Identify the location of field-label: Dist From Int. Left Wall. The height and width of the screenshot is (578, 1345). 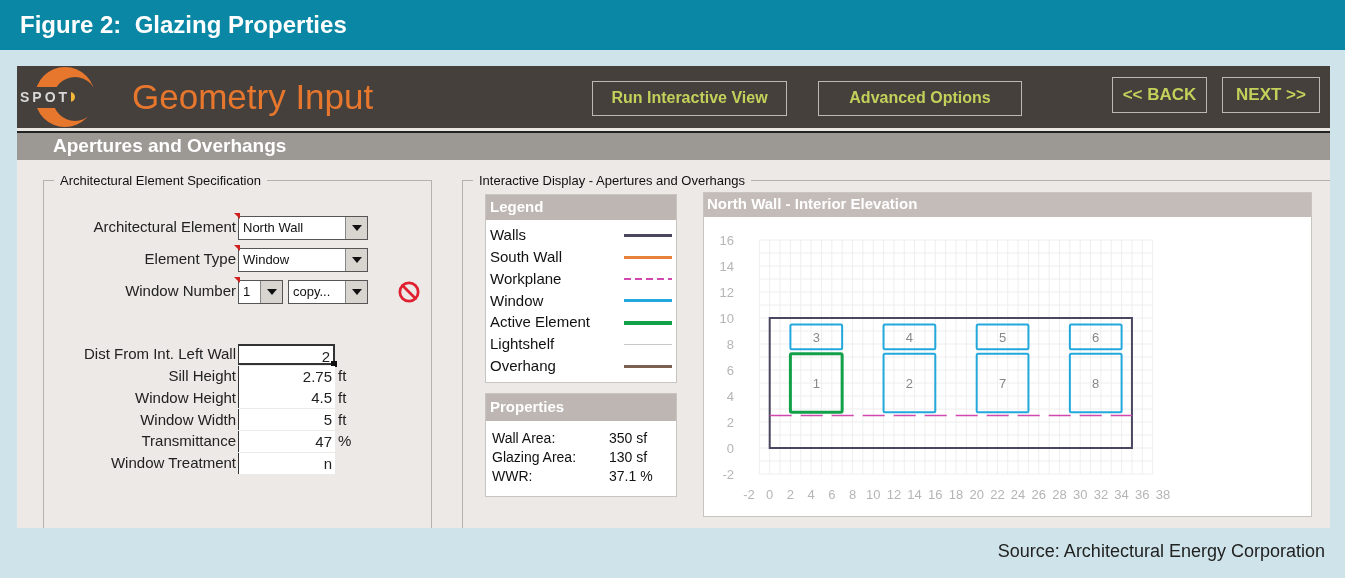
(159, 354).